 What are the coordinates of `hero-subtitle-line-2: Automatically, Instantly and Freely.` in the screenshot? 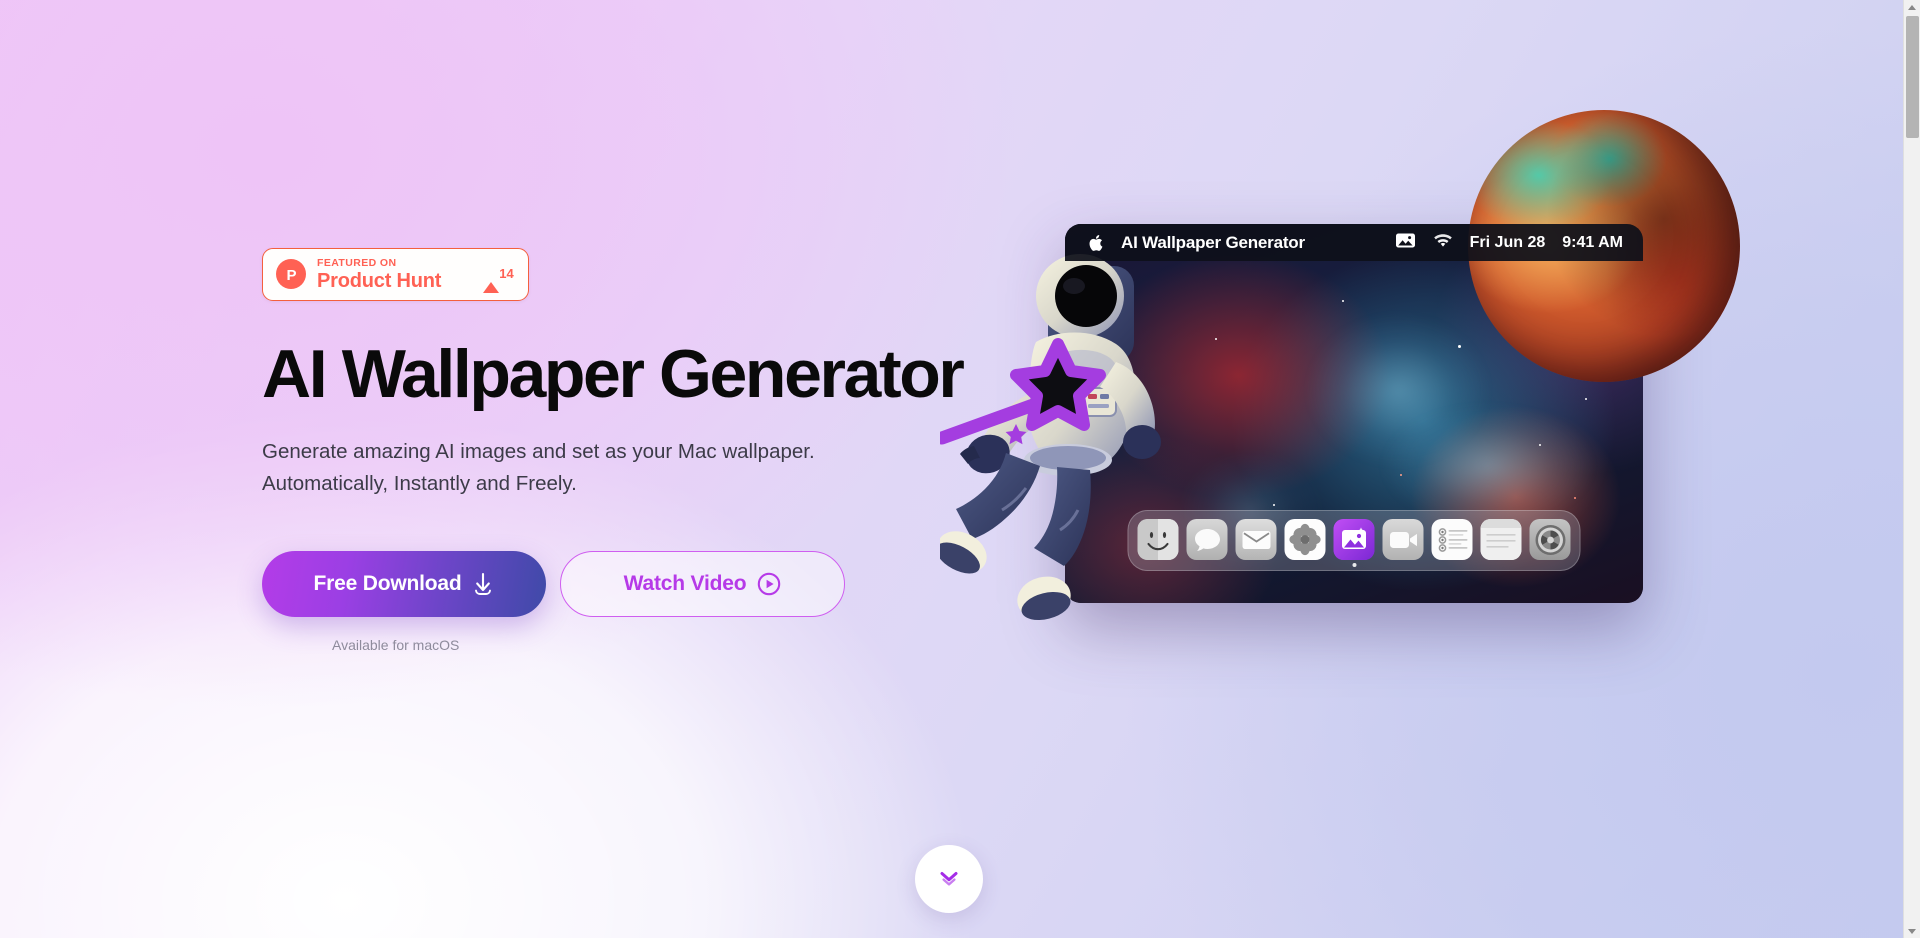 It's located at (419, 483).